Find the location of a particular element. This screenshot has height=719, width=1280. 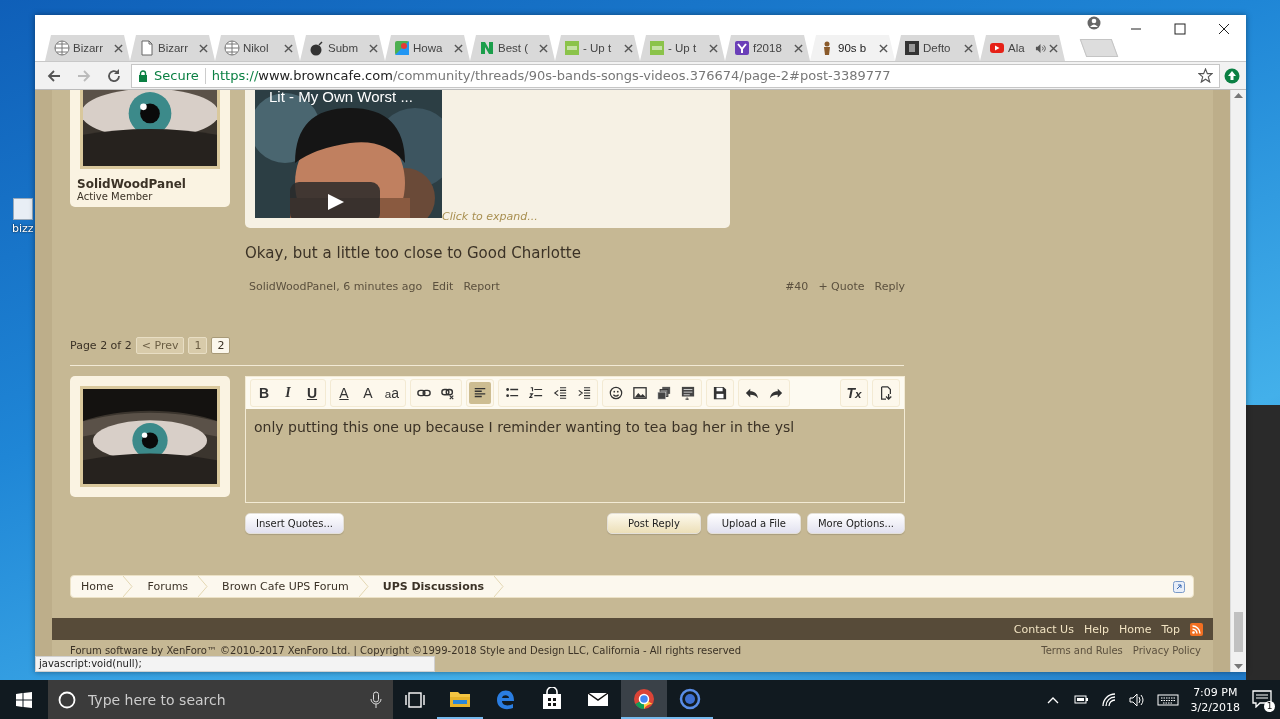

lock-icon is located at coordinates (143, 75).